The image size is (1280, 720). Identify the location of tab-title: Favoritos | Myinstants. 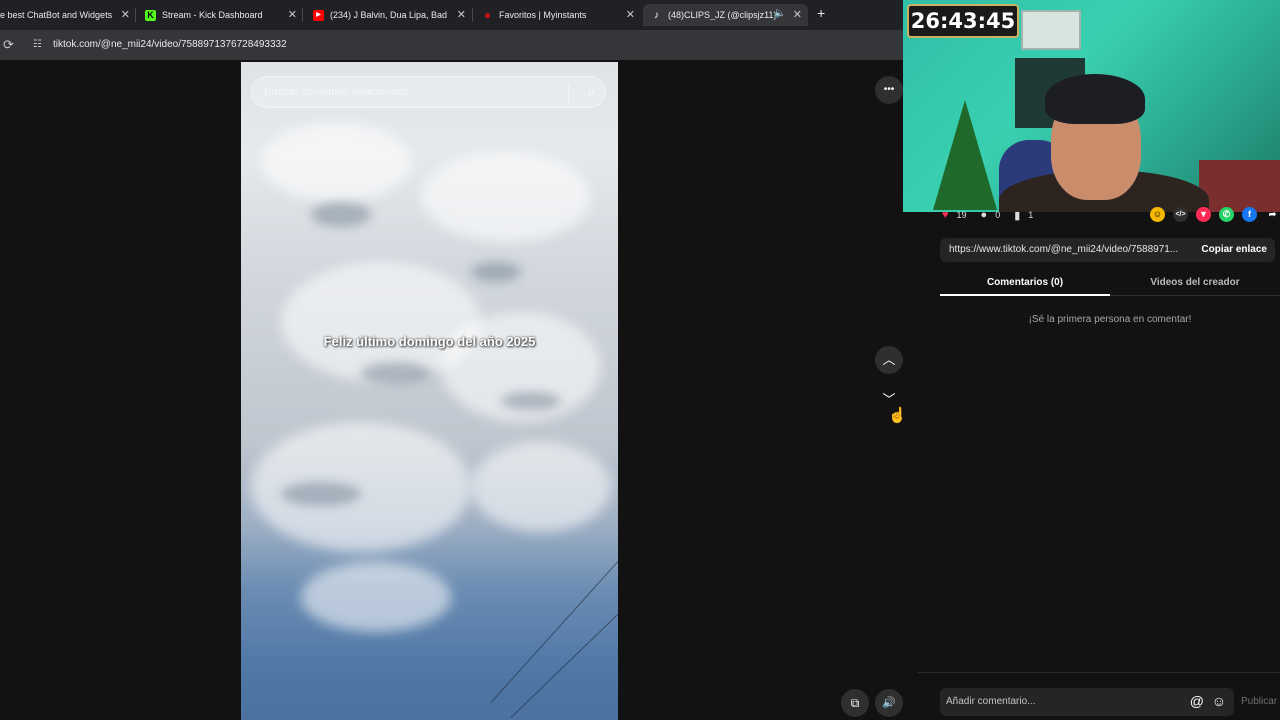
(543, 15).